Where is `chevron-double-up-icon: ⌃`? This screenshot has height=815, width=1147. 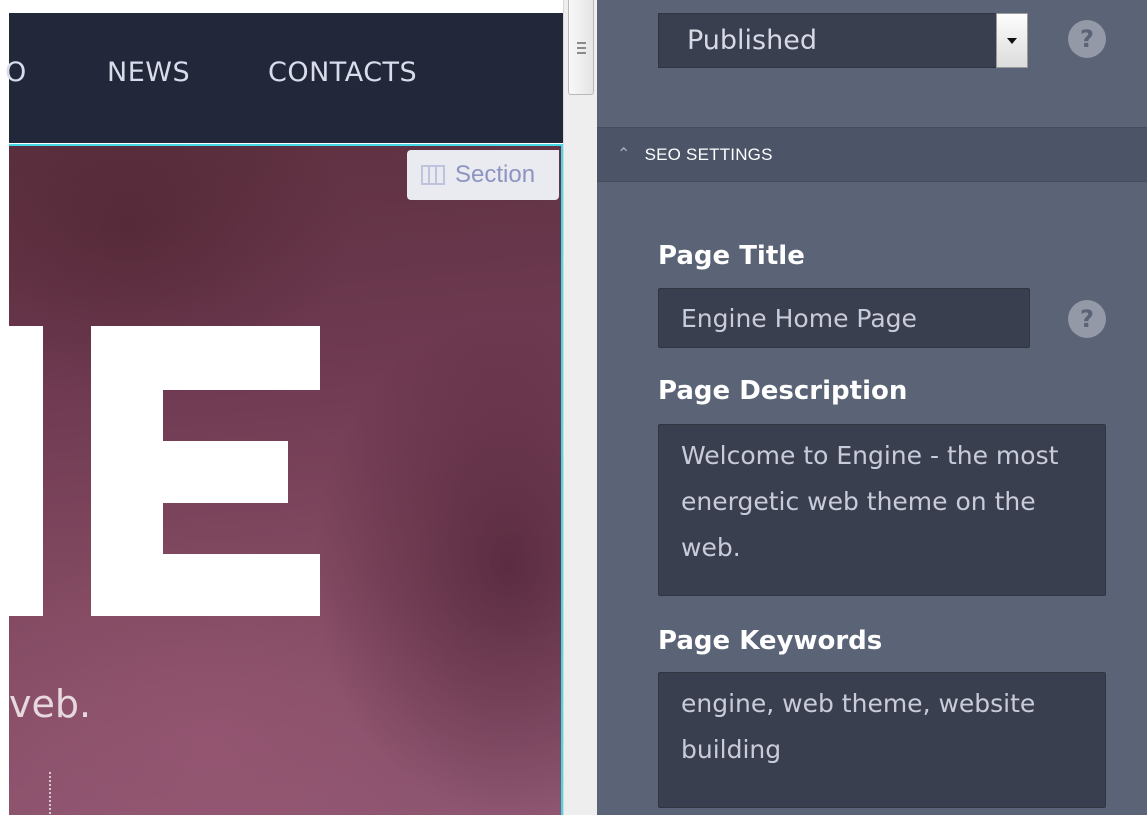
chevron-double-up-icon: ⌃ is located at coordinates (624, 154).